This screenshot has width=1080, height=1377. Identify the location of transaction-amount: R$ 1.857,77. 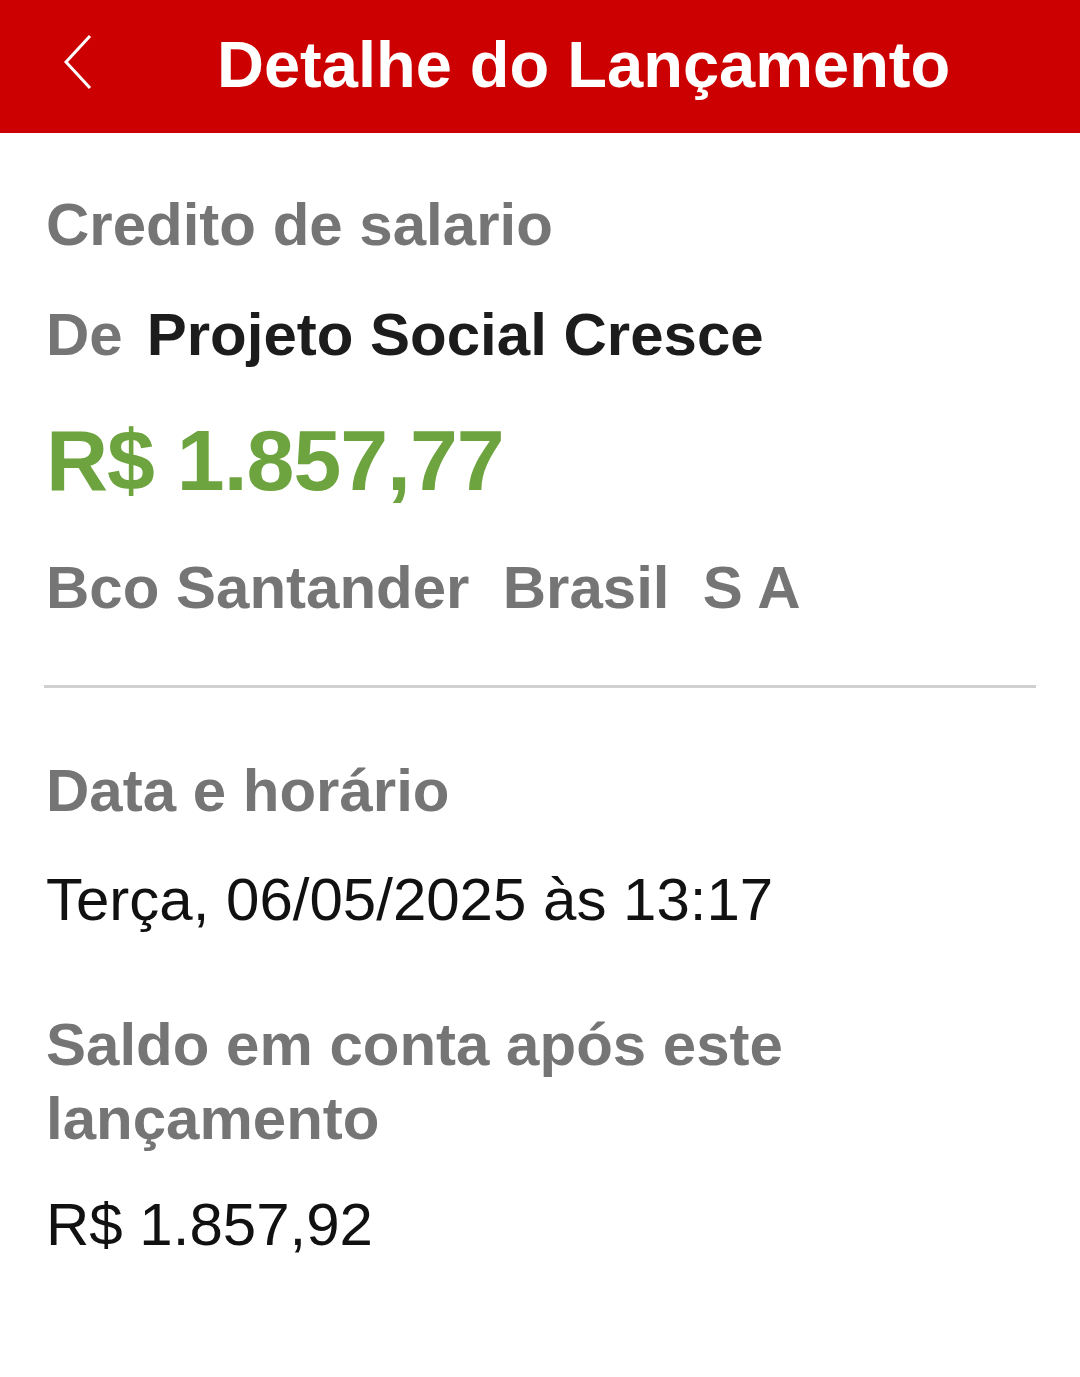
(275, 460).